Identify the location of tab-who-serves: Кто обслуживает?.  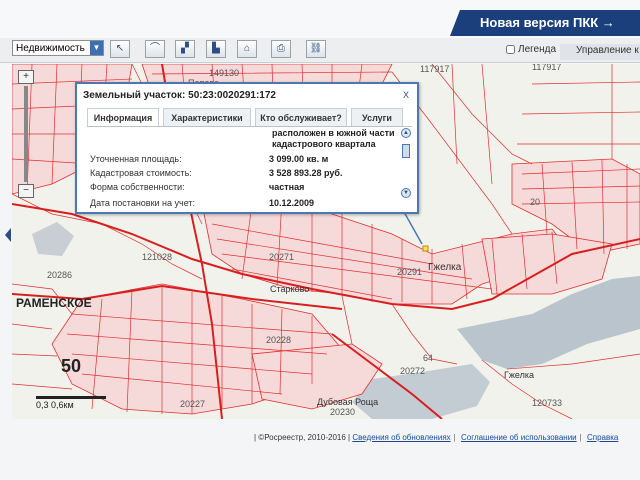
(301, 117).